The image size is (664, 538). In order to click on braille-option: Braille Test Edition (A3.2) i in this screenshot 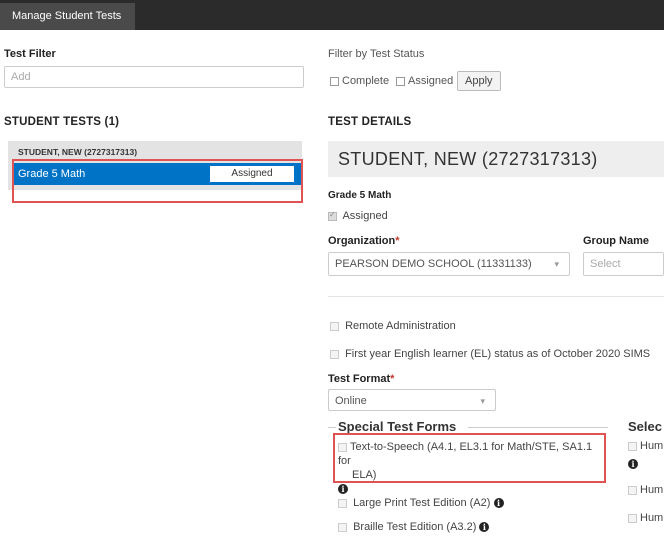, I will do `click(414, 527)`.